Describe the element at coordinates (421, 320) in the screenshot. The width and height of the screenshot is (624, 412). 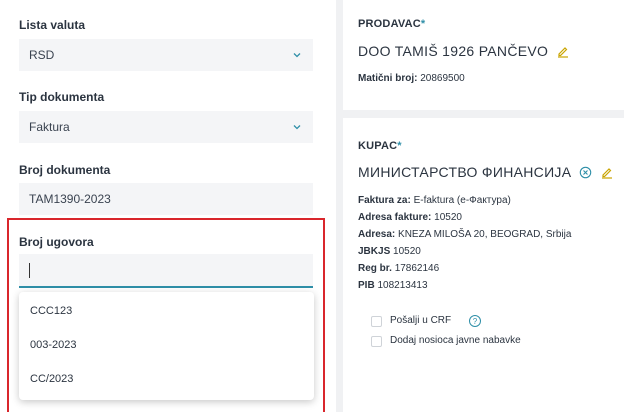
I see `send-crf-label: Pošalji u CRF` at that location.